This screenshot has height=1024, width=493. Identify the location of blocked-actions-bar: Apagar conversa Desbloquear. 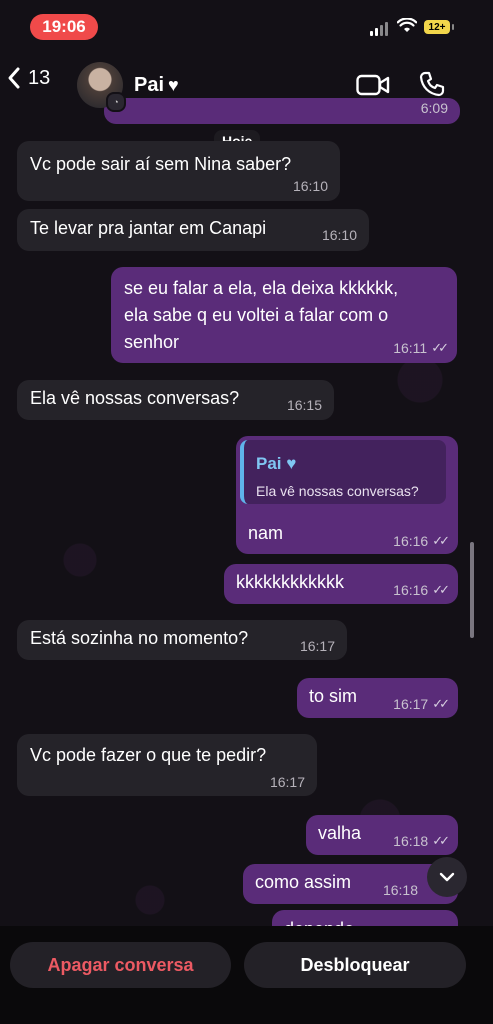
(246, 975).